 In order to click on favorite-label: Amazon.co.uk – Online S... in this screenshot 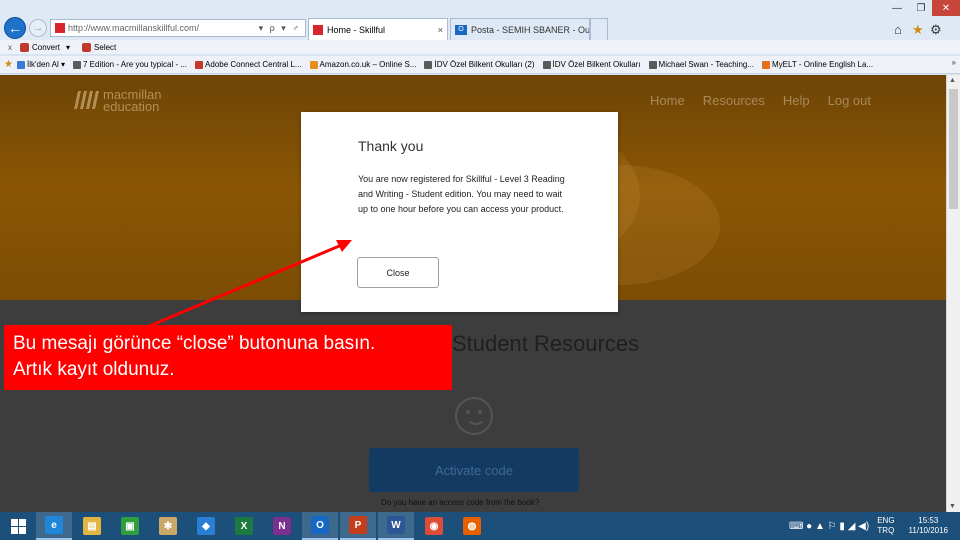, I will do `click(368, 64)`.